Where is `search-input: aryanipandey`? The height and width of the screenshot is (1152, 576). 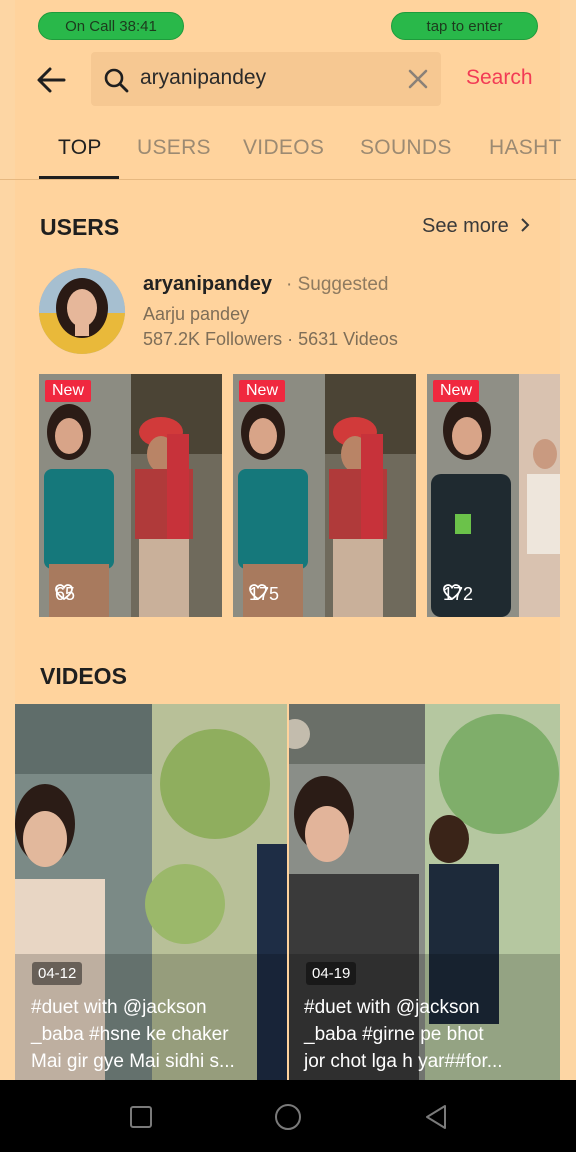 search-input: aryanipandey is located at coordinates (266, 79).